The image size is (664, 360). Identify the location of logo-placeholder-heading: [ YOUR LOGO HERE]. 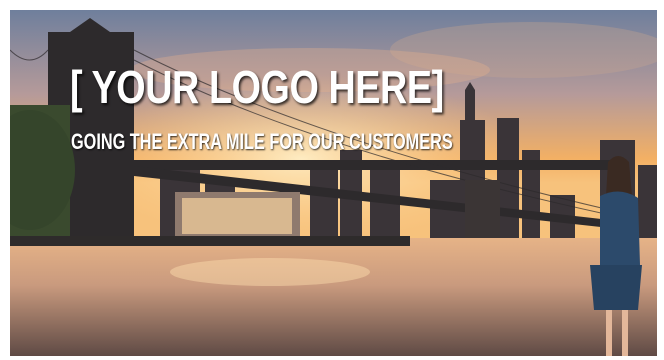
(257, 87).